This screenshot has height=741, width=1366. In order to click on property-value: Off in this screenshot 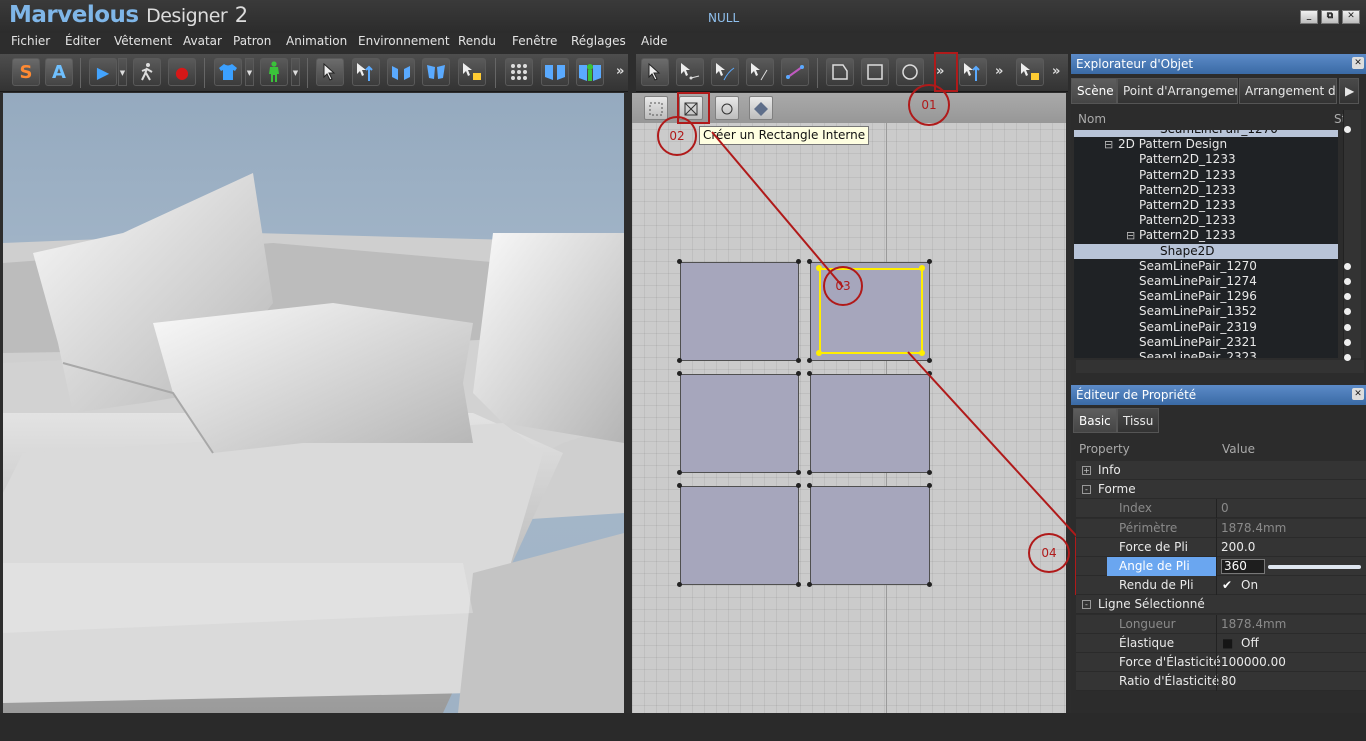, I will do `click(1250, 643)`.